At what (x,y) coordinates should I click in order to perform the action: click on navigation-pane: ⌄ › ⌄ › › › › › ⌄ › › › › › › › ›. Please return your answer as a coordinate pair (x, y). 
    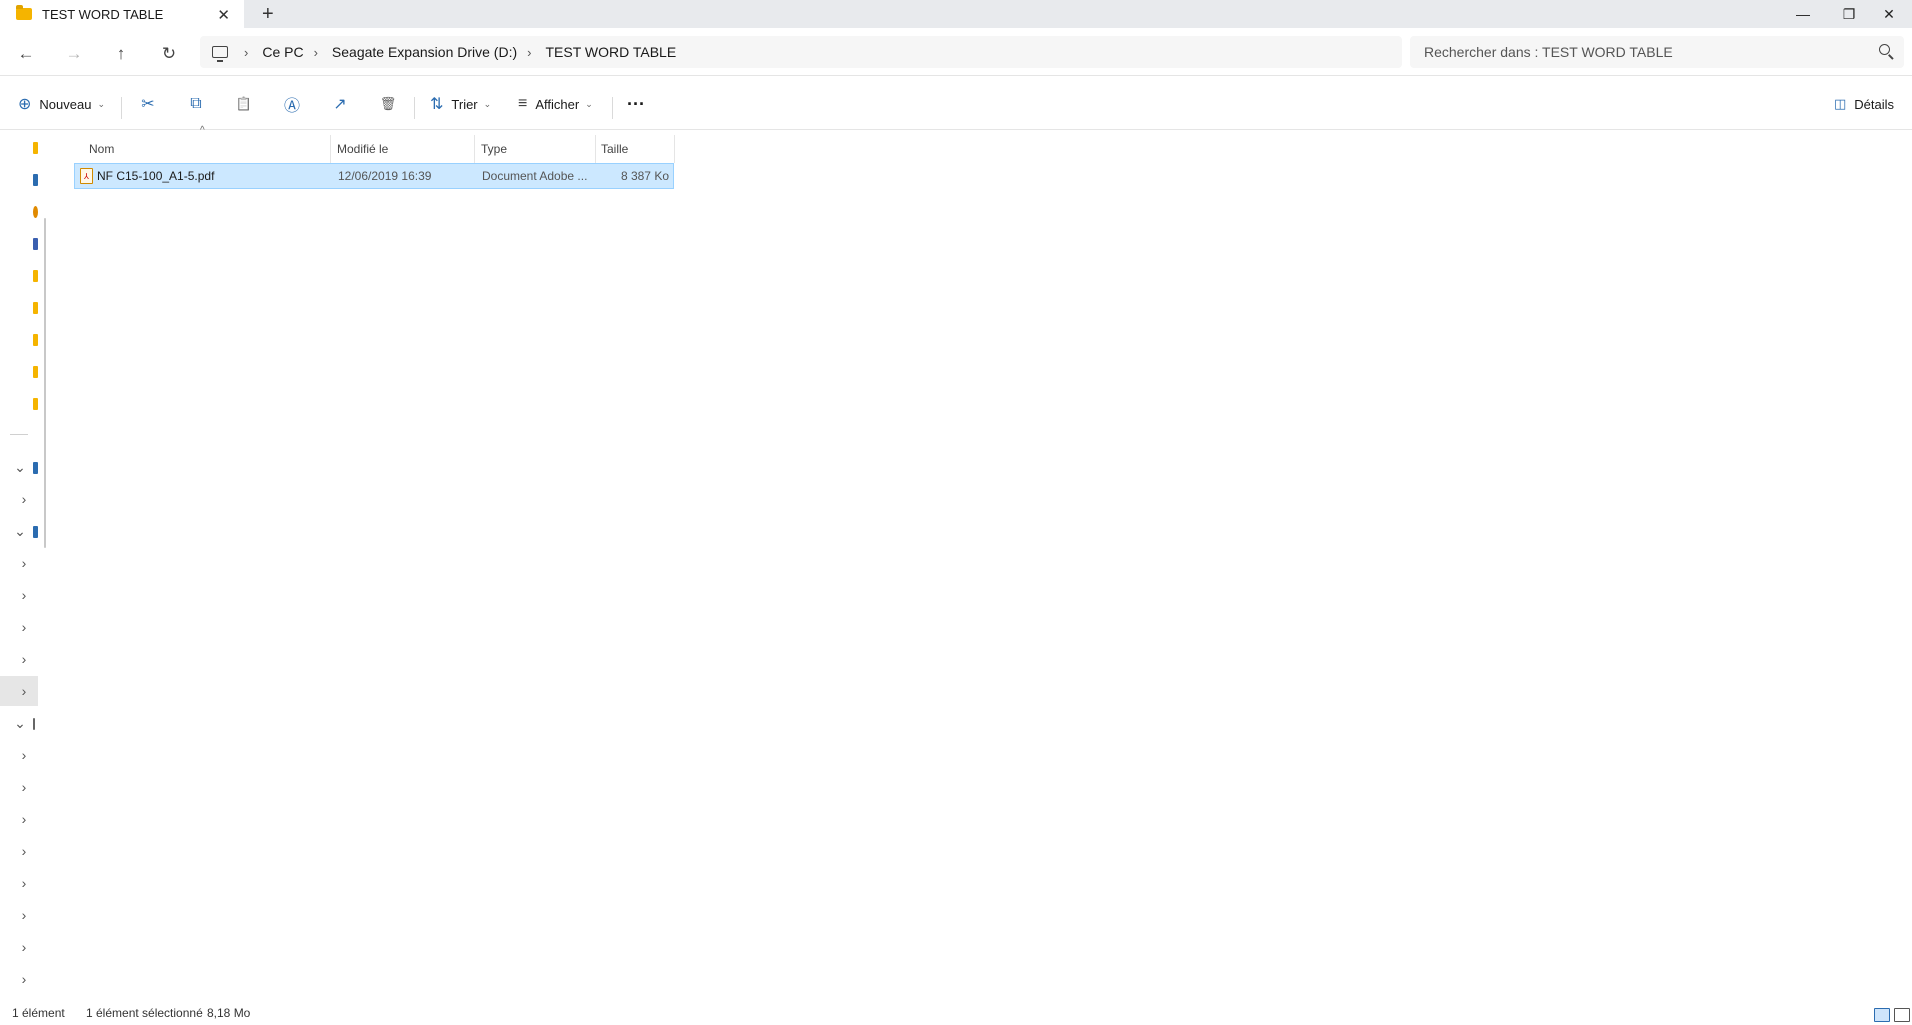
    Looking at the image, I should click on (23, 565).